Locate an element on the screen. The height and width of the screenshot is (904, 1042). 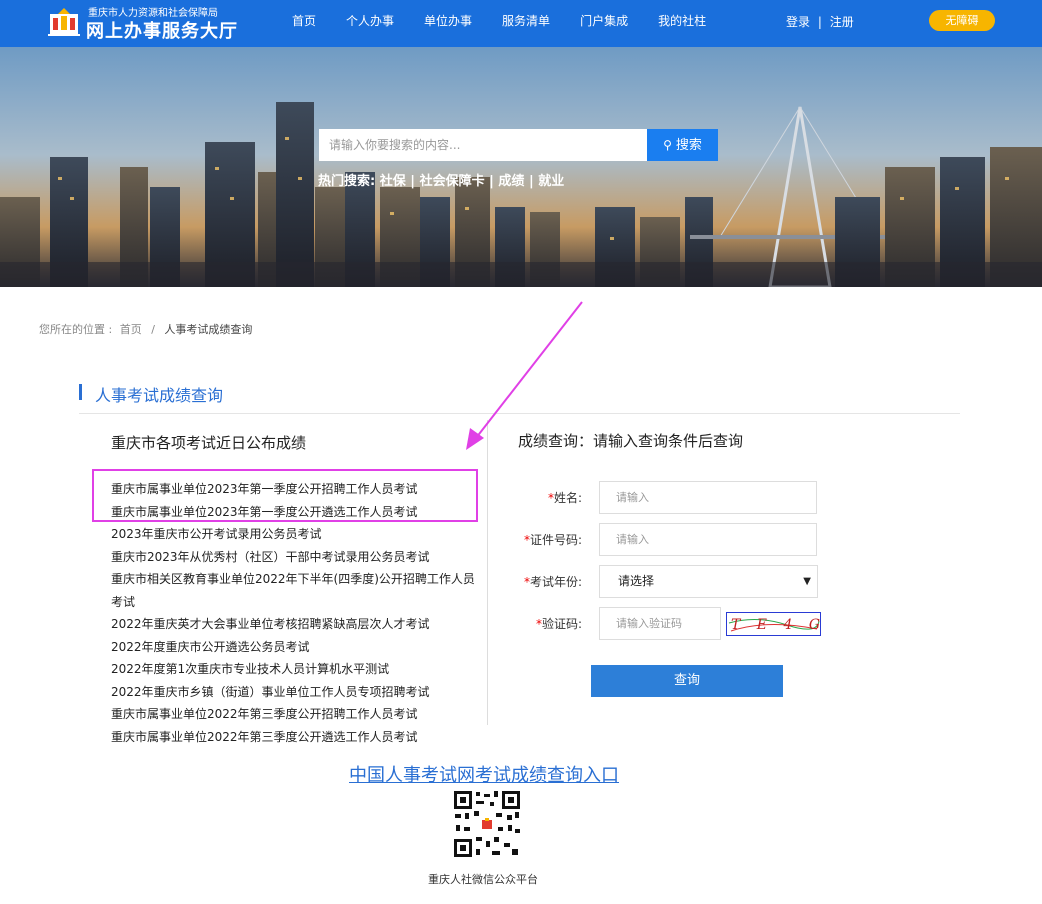
hot-item-score: 成绩 is located at coordinates (511, 181).